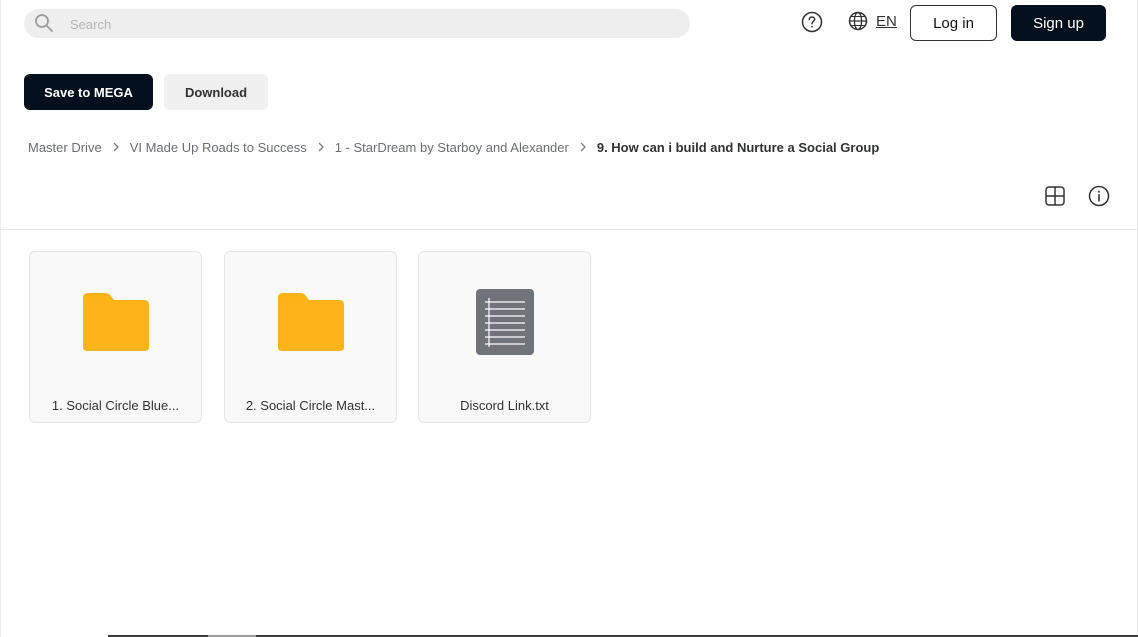  Describe the element at coordinates (858, 21) in the screenshot. I see `globe-icon` at that location.